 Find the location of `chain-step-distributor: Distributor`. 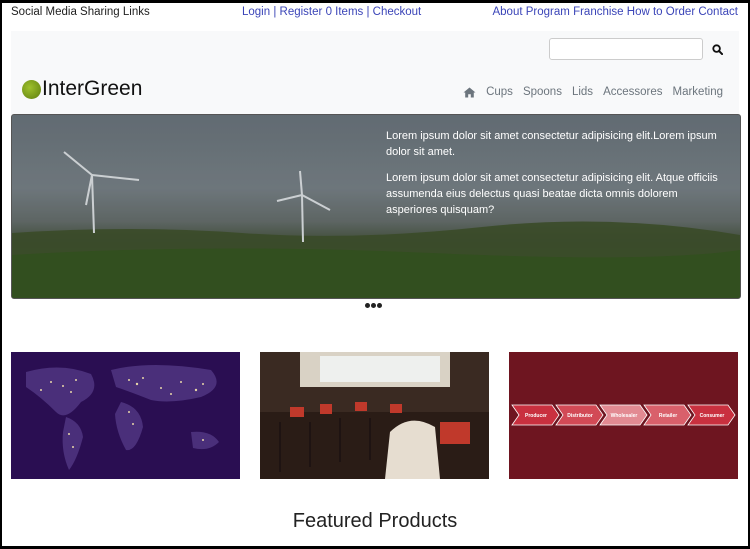

chain-step-distributor: Distributor is located at coordinates (580, 416).